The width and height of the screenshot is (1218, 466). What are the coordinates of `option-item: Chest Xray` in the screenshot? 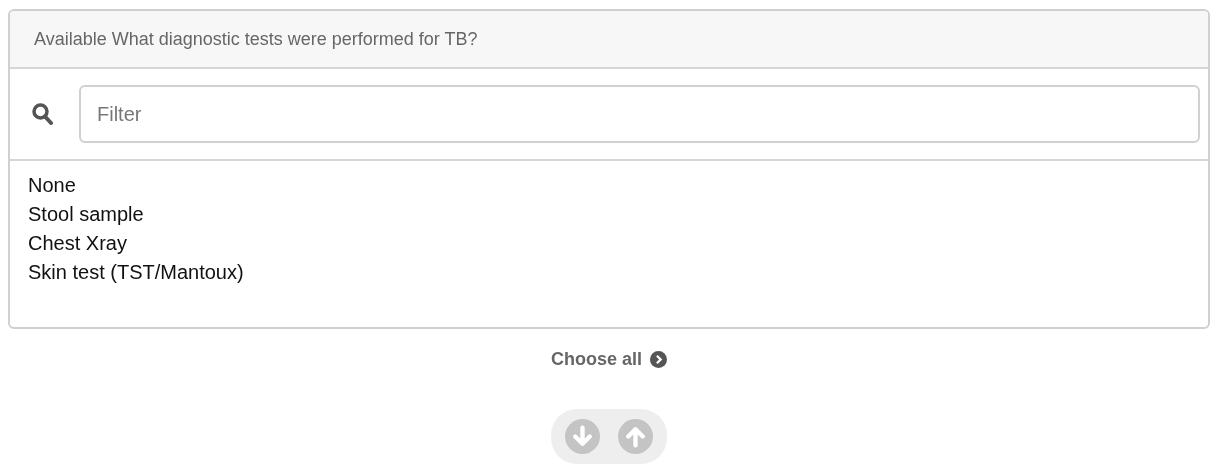 It's located at (609, 243).